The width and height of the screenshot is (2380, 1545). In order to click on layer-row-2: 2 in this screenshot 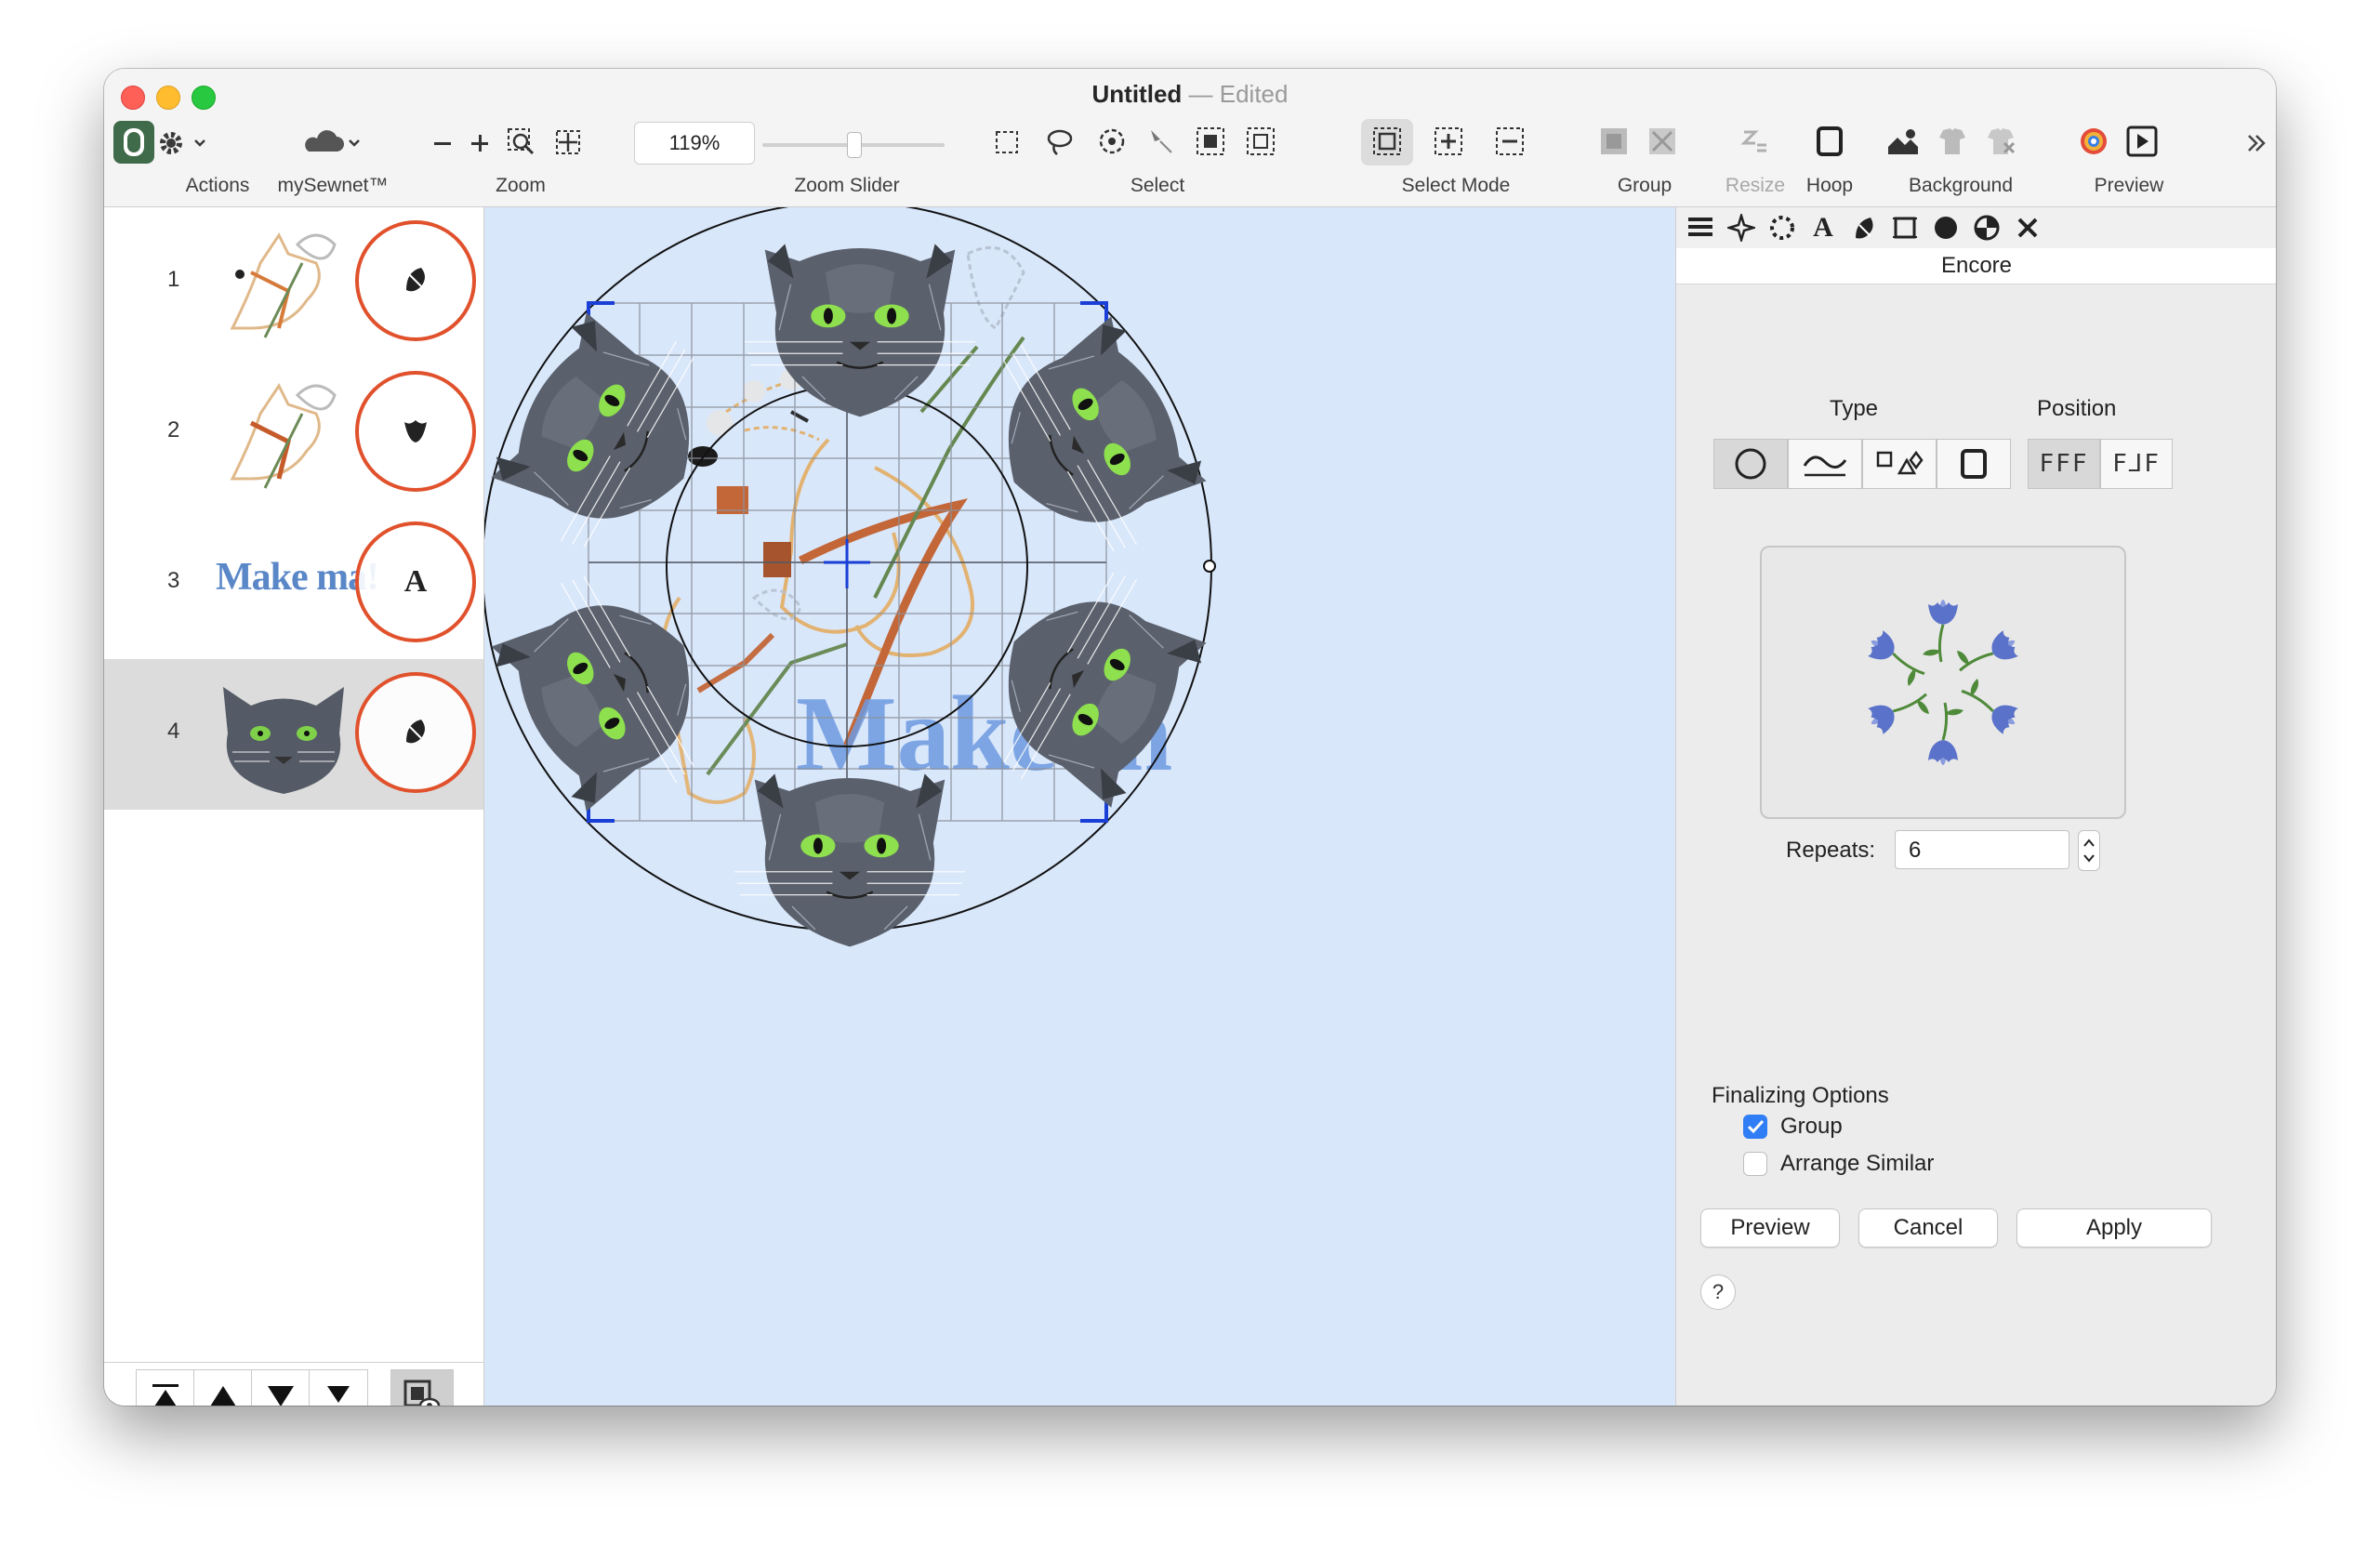, I will do `click(293, 433)`.